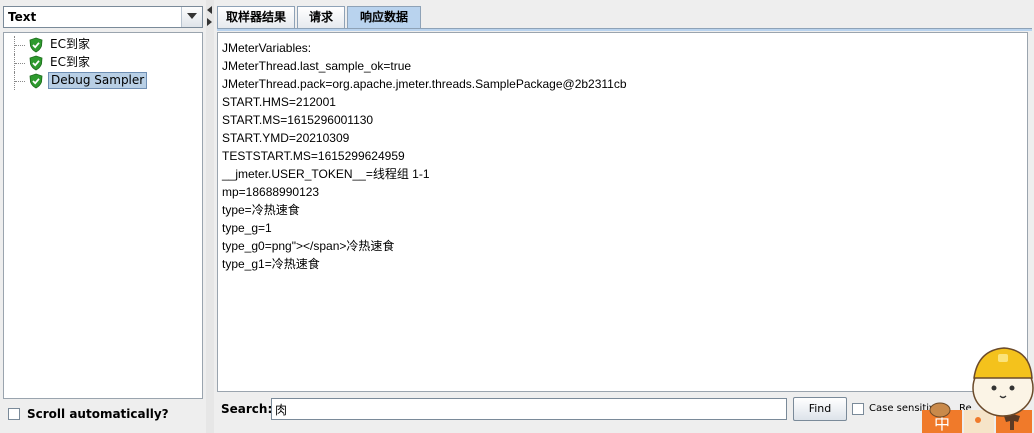 The width and height of the screenshot is (1034, 433). What do you see at coordinates (384, 17) in the screenshot?
I see `tab-response-data: 响应数据` at bounding box center [384, 17].